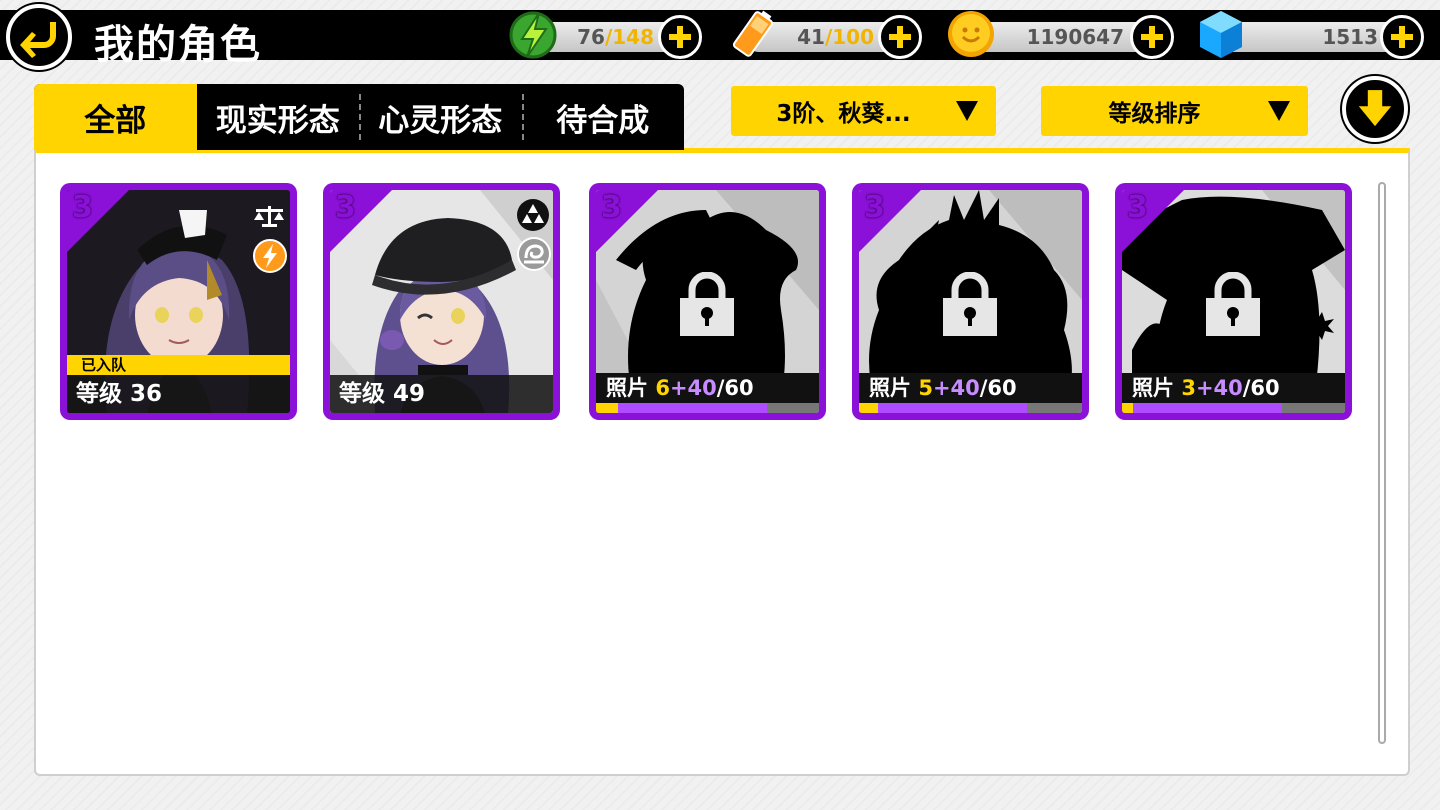 The width and height of the screenshot is (1440, 810). What do you see at coordinates (811, 37) in the screenshot?
I see `battery-current: 41` at bounding box center [811, 37].